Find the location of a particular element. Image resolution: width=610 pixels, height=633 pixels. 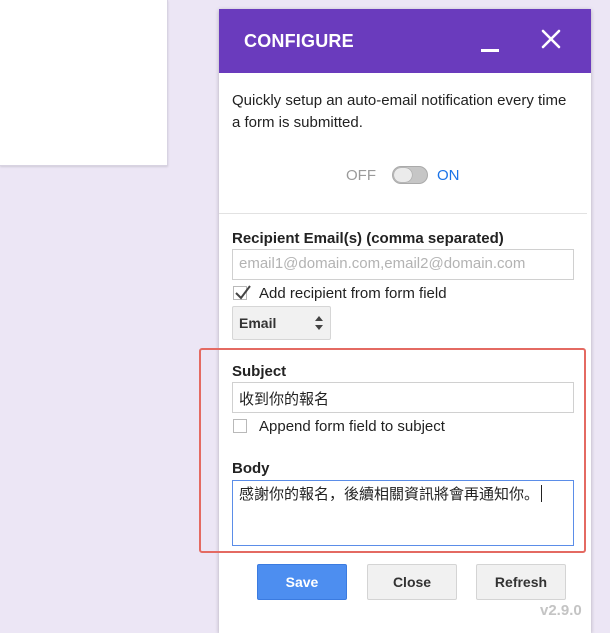

recipient-email-input: email1@domain.com,email2@domain.com is located at coordinates (403, 264).